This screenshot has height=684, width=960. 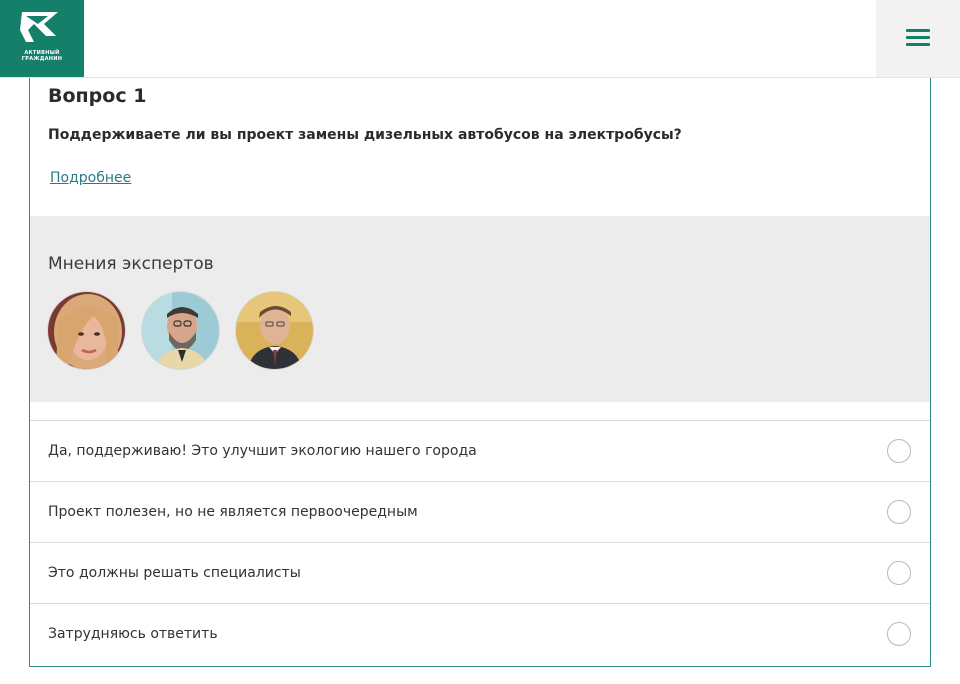 I want to click on top-bar: АКТИВНЫЙ ГРАЖДАНИН, so click(x=480, y=39).